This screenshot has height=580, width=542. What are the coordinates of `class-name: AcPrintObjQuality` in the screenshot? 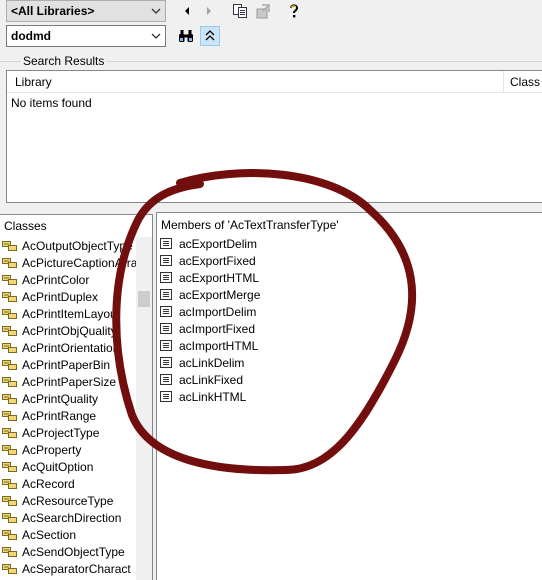 It's located at (69, 330).